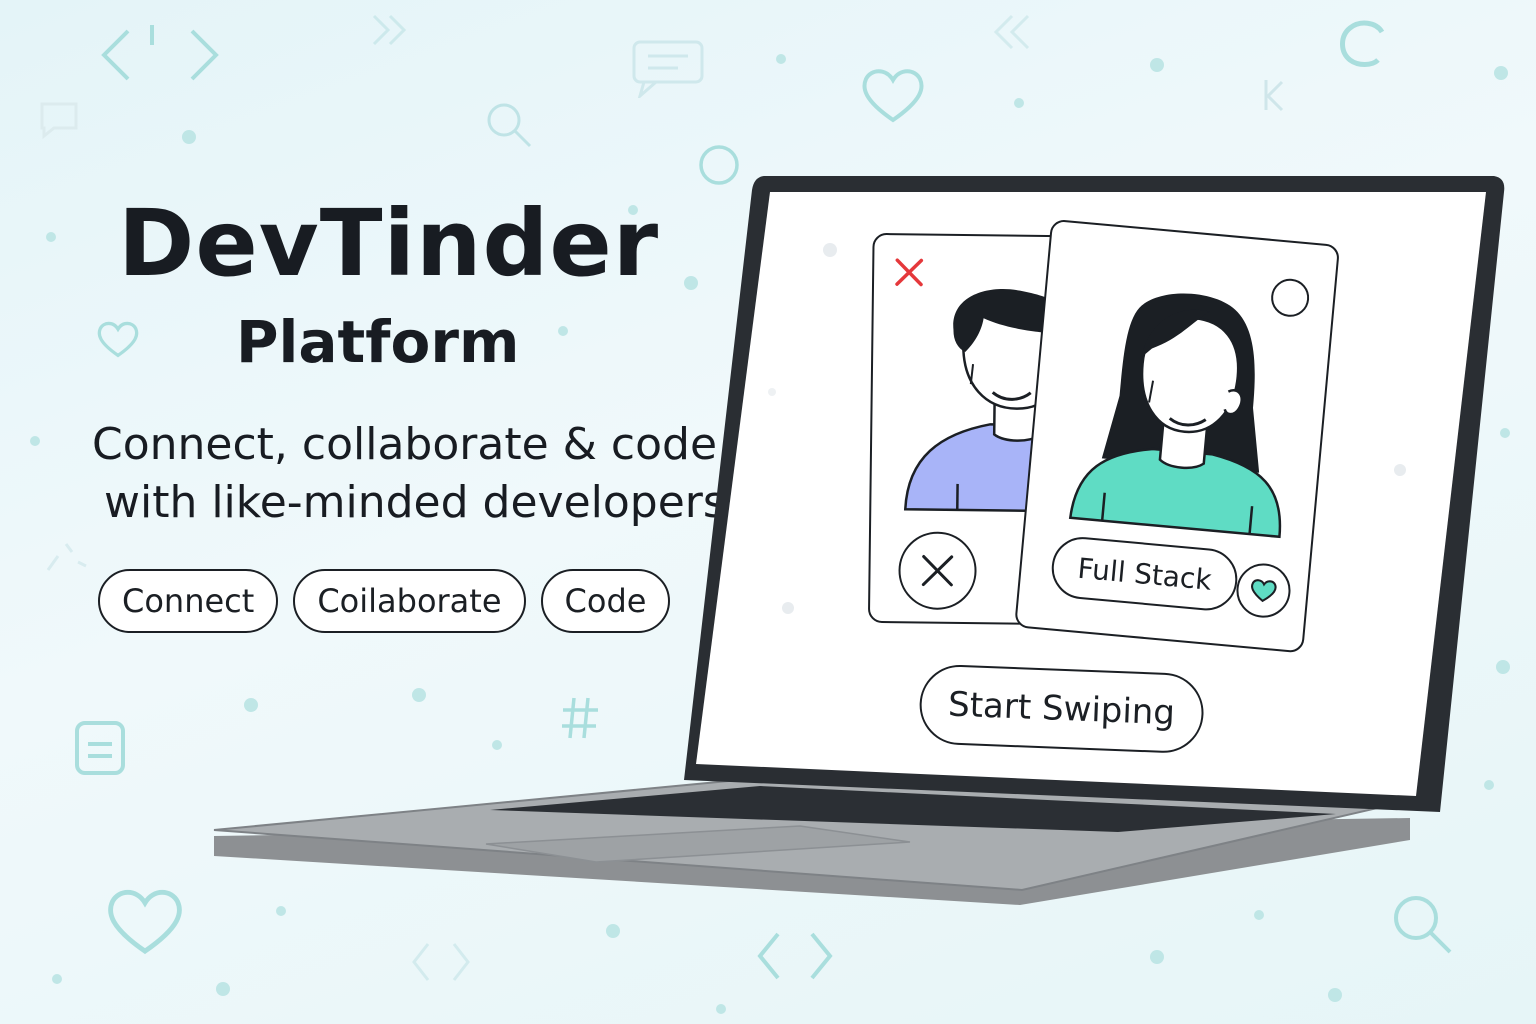  What do you see at coordinates (59, 120) in the screenshot?
I see `speech-bubble-icon` at bounding box center [59, 120].